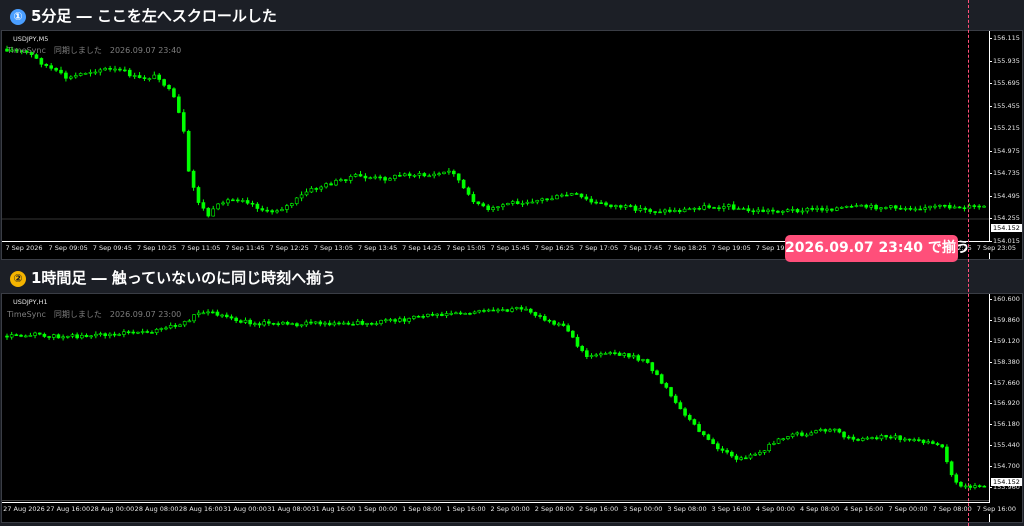 Image resolution: width=1024 pixels, height=526 pixels. Describe the element at coordinates (1004, 361) in the screenshot. I see `price-tick: 158.380` at that location.